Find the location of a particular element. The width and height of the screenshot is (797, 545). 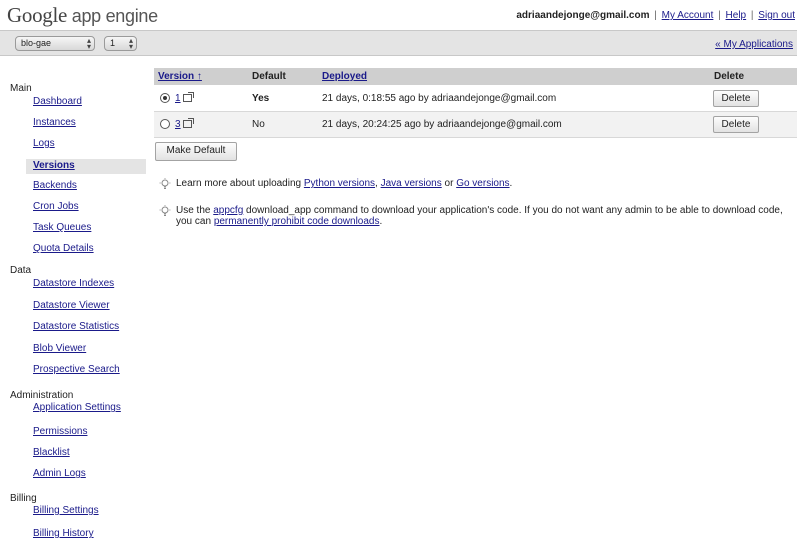

application-select: blo-gae ▴ ▾ is located at coordinates (55, 43).